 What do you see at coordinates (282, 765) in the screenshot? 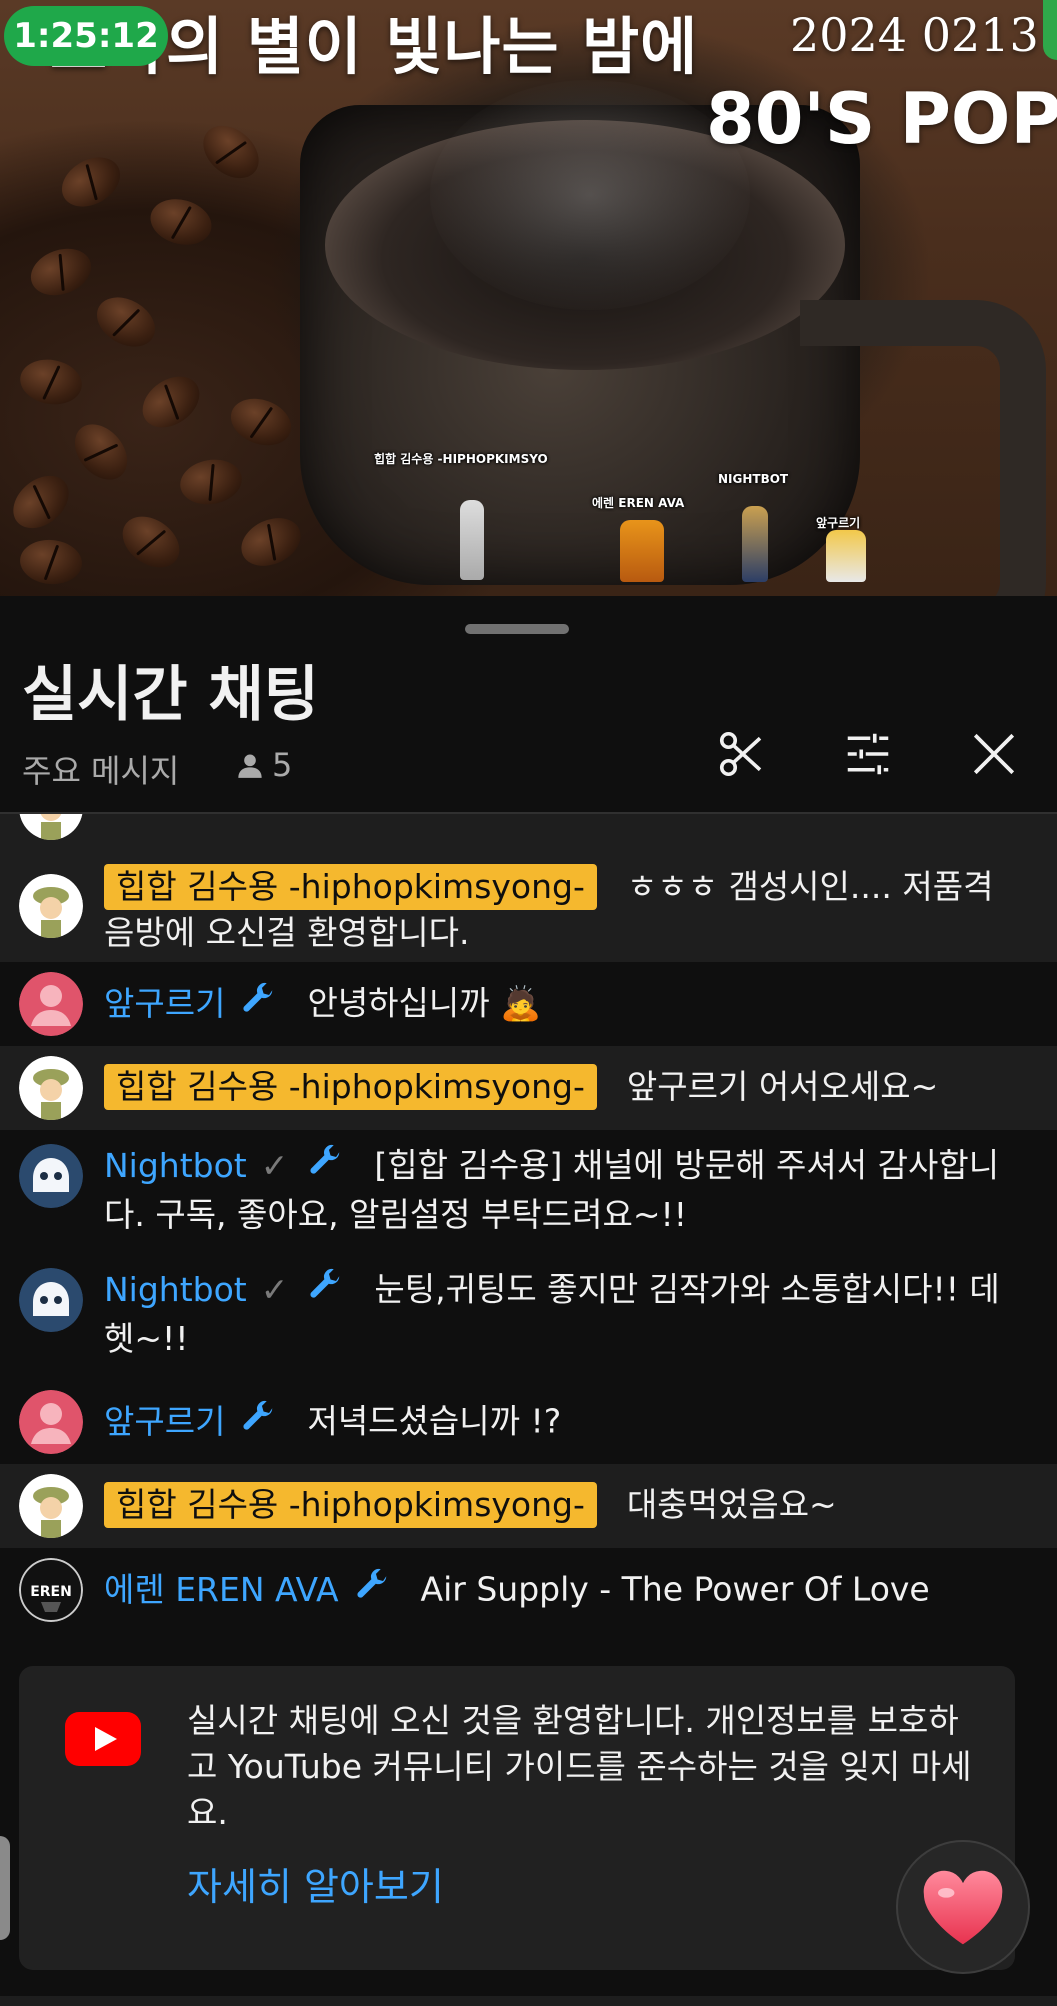
I see `viewer-count-value: 5` at bounding box center [282, 765].